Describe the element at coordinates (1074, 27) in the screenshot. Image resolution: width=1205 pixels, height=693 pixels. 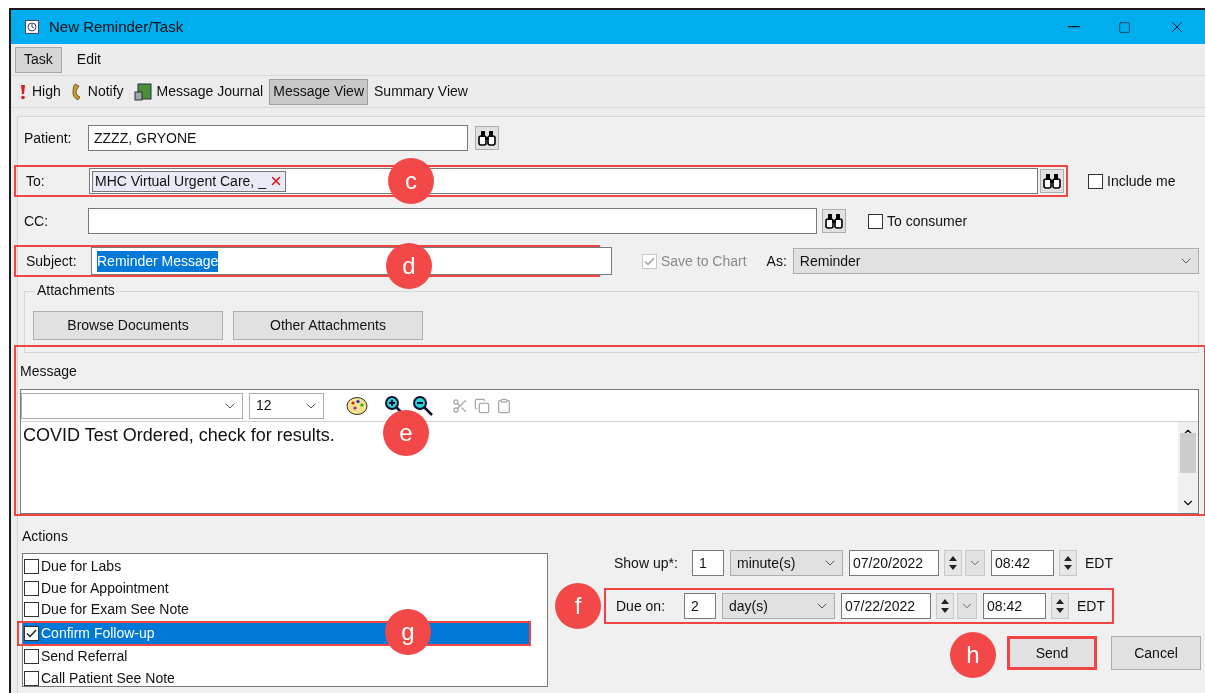
I see `minimize-icon` at that location.